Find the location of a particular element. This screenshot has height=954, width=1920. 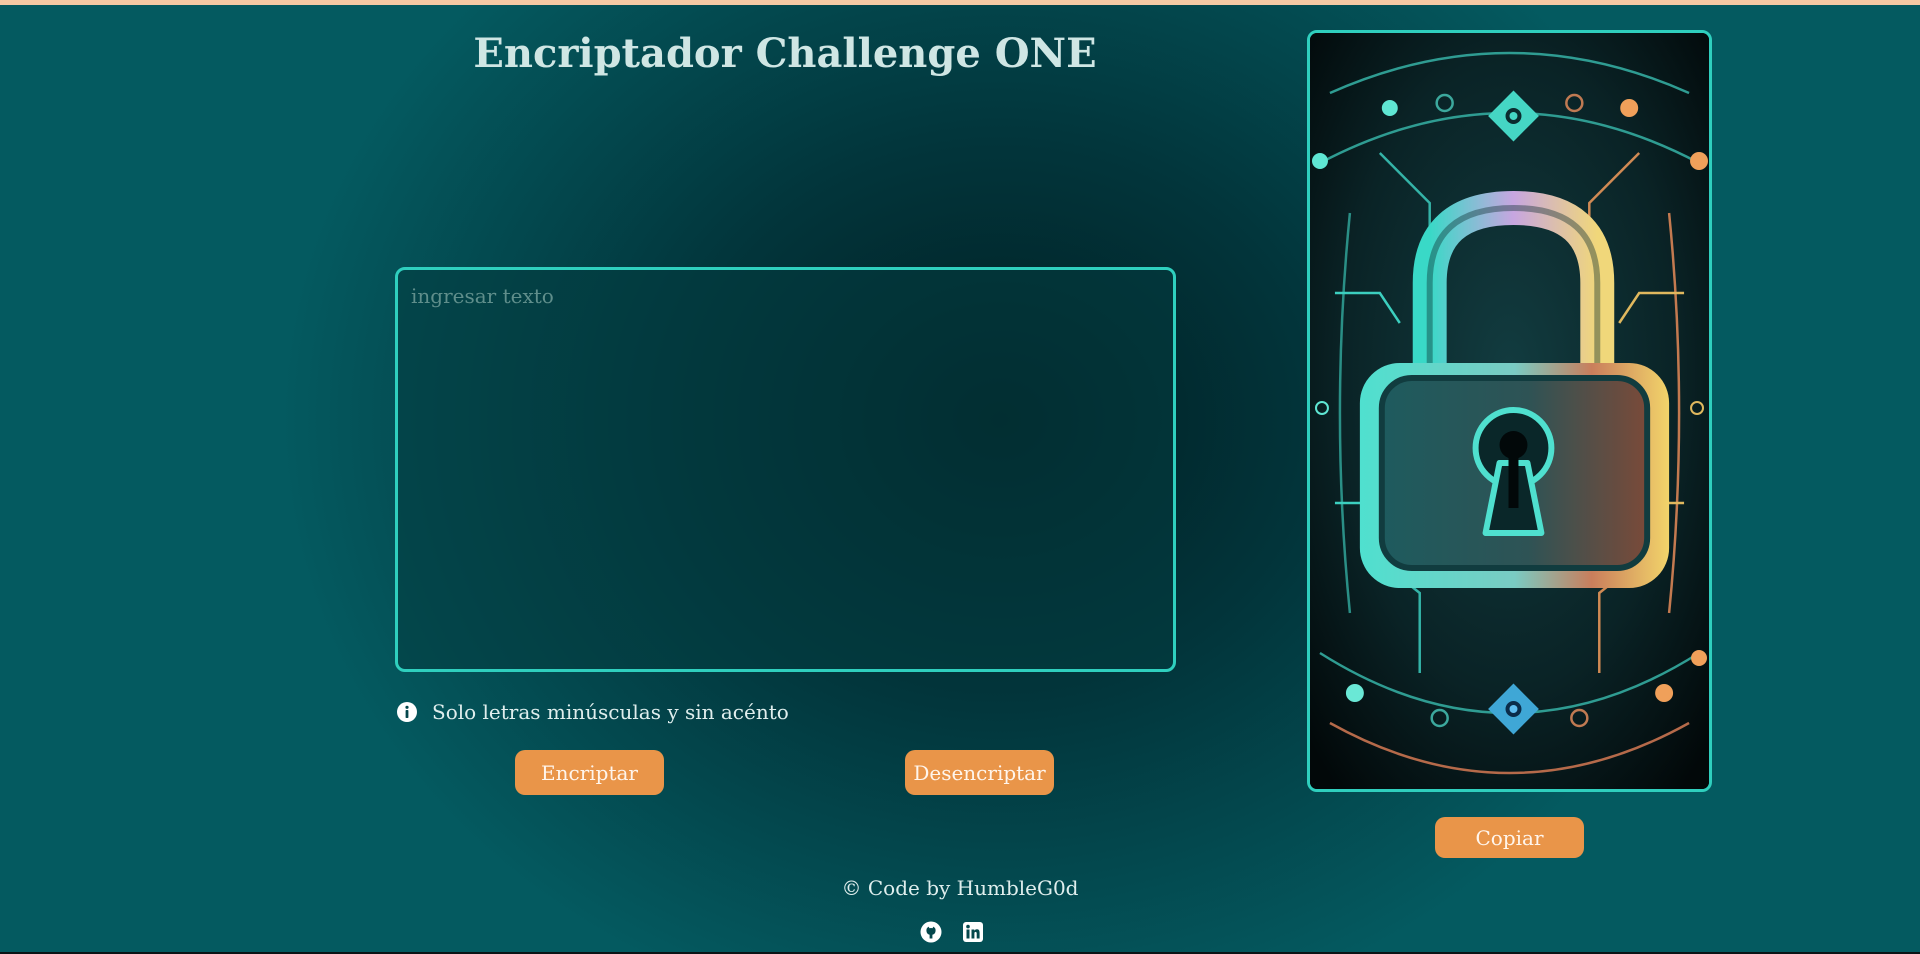

github-icon is located at coordinates (931, 932).